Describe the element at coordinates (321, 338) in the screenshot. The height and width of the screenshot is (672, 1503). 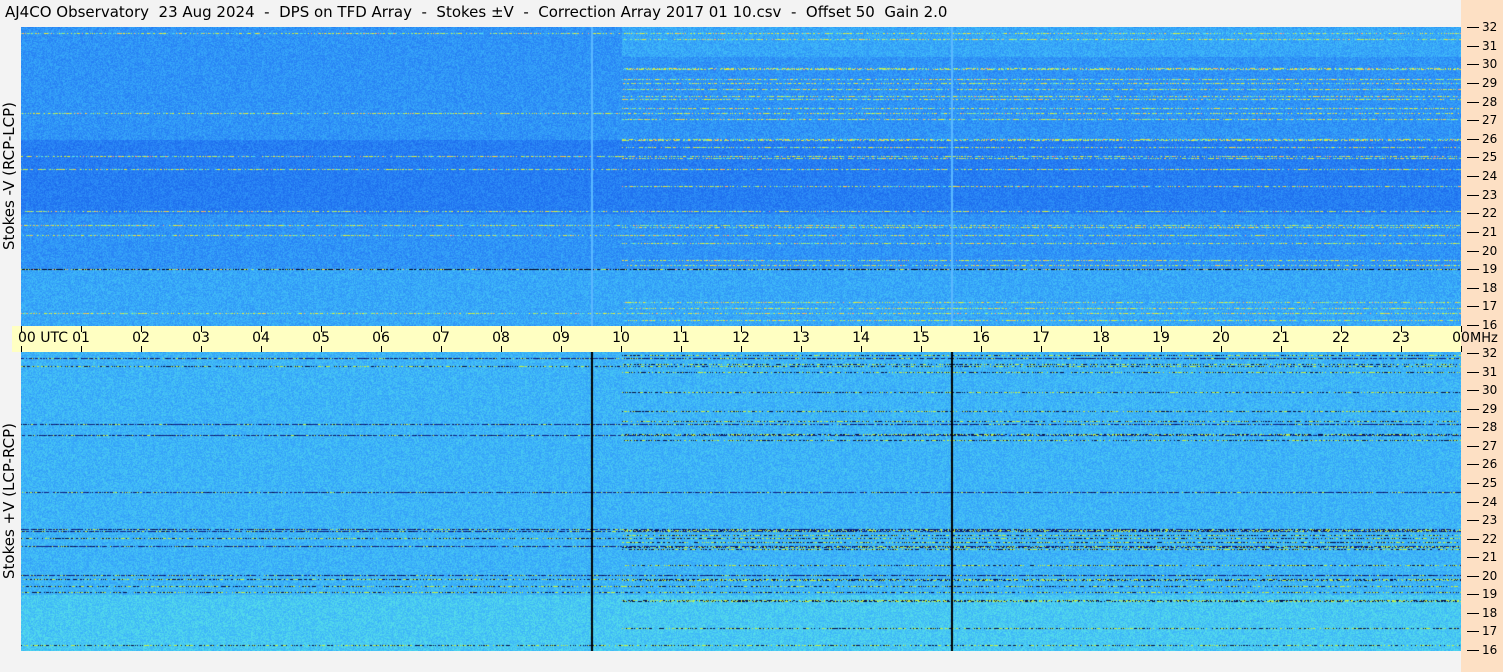
I see `time-tick-label: 05` at that location.